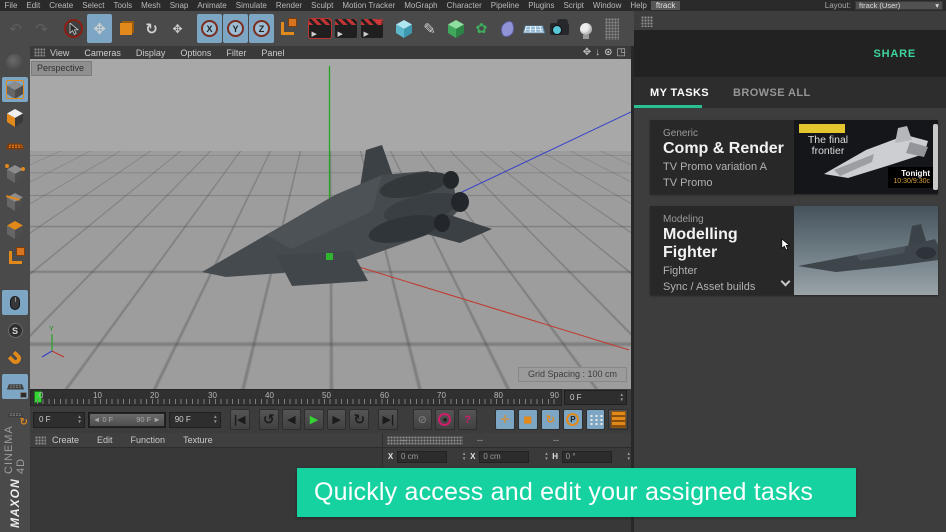 This screenshot has width=946, height=532. Describe the element at coordinates (573, 5) in the screenshot. I see `menu-script: Script` at that location.